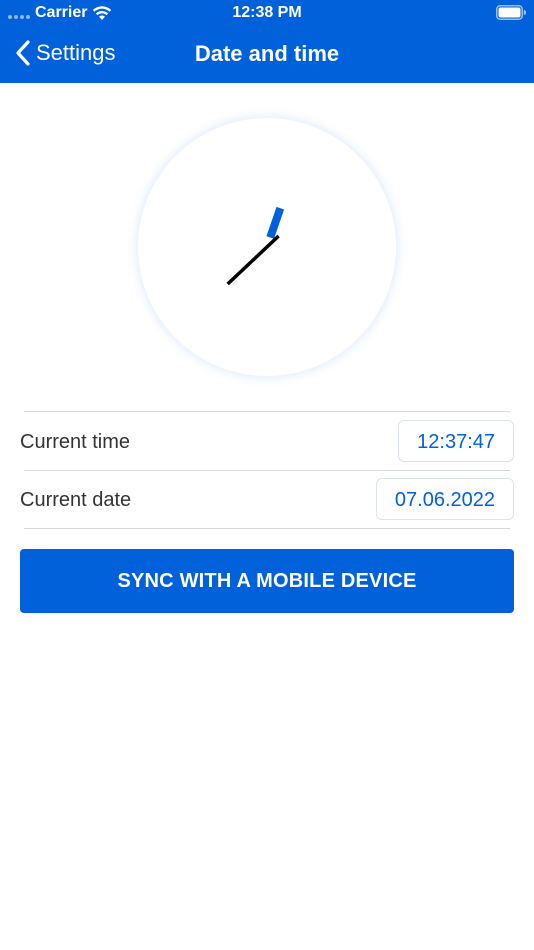 The width and height of the screenshot is (534, 950). Describe the element at coordinates (267, 499) in the screenshot. I see `current-date-row: Current date 07.06.2022` at that location.